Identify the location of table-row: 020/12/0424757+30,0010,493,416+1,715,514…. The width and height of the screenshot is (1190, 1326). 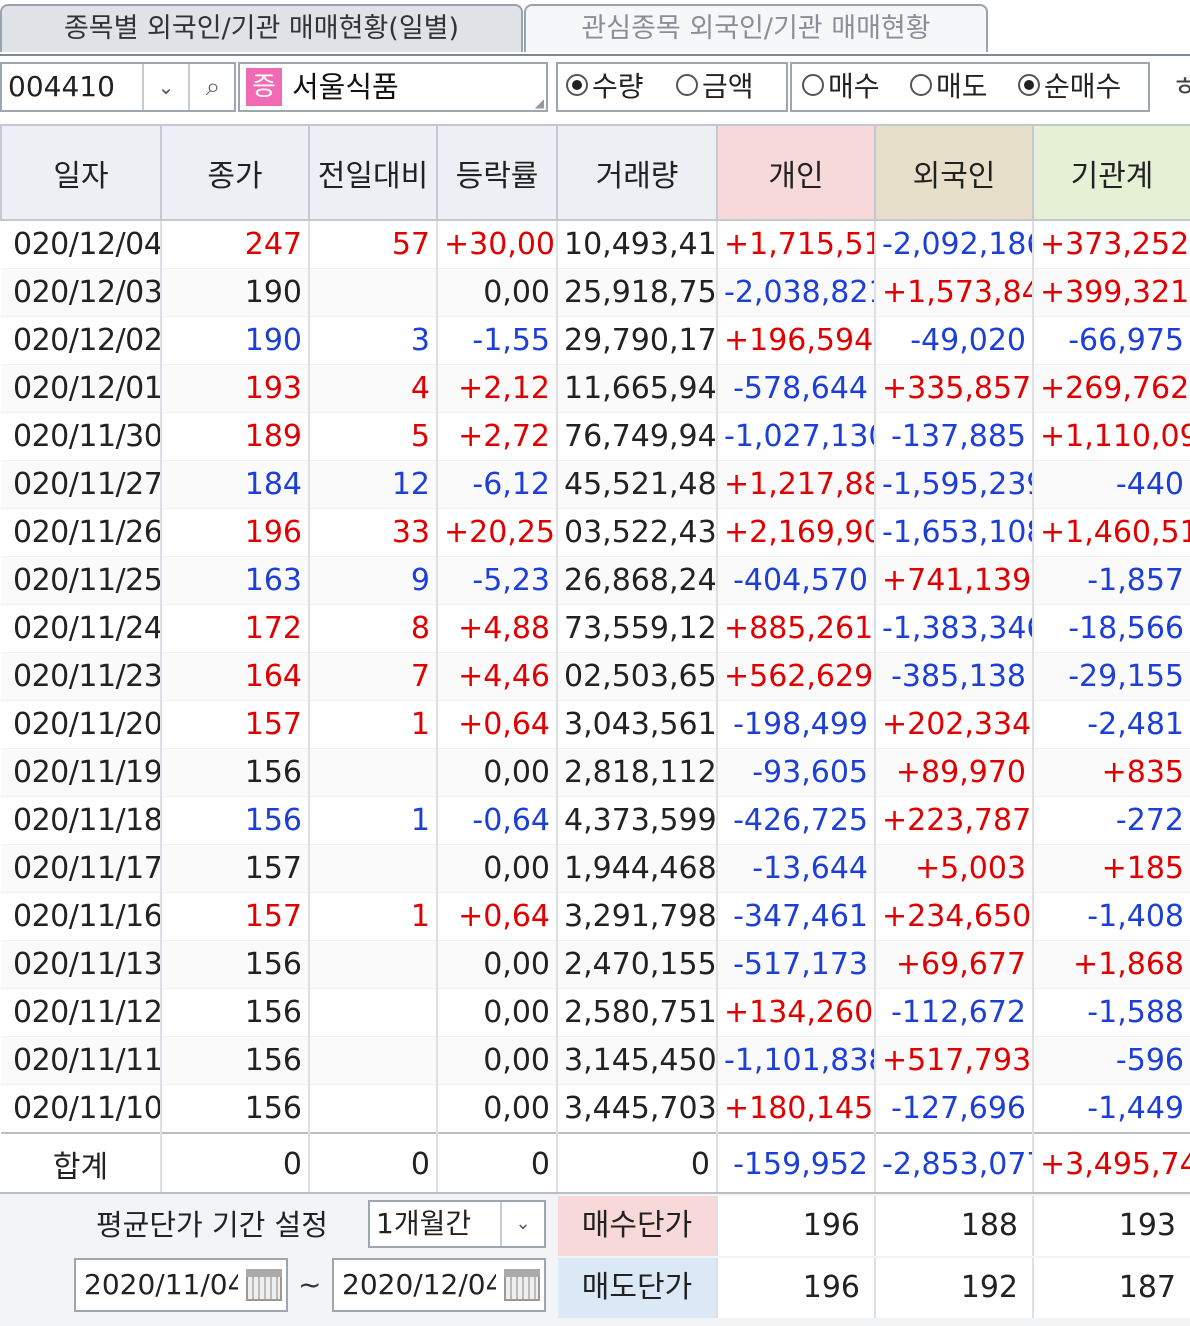
(595, 244).